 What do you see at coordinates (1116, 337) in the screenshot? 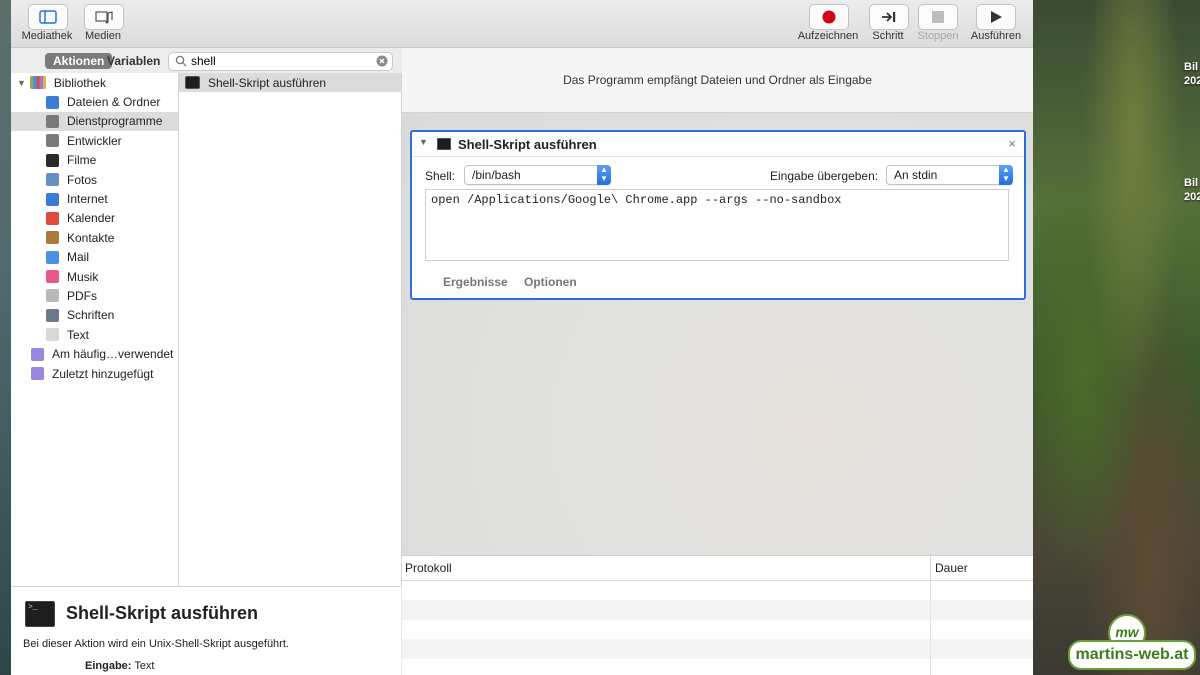
I see `desktop-wallpaper` at bounding box center [1116, 337].